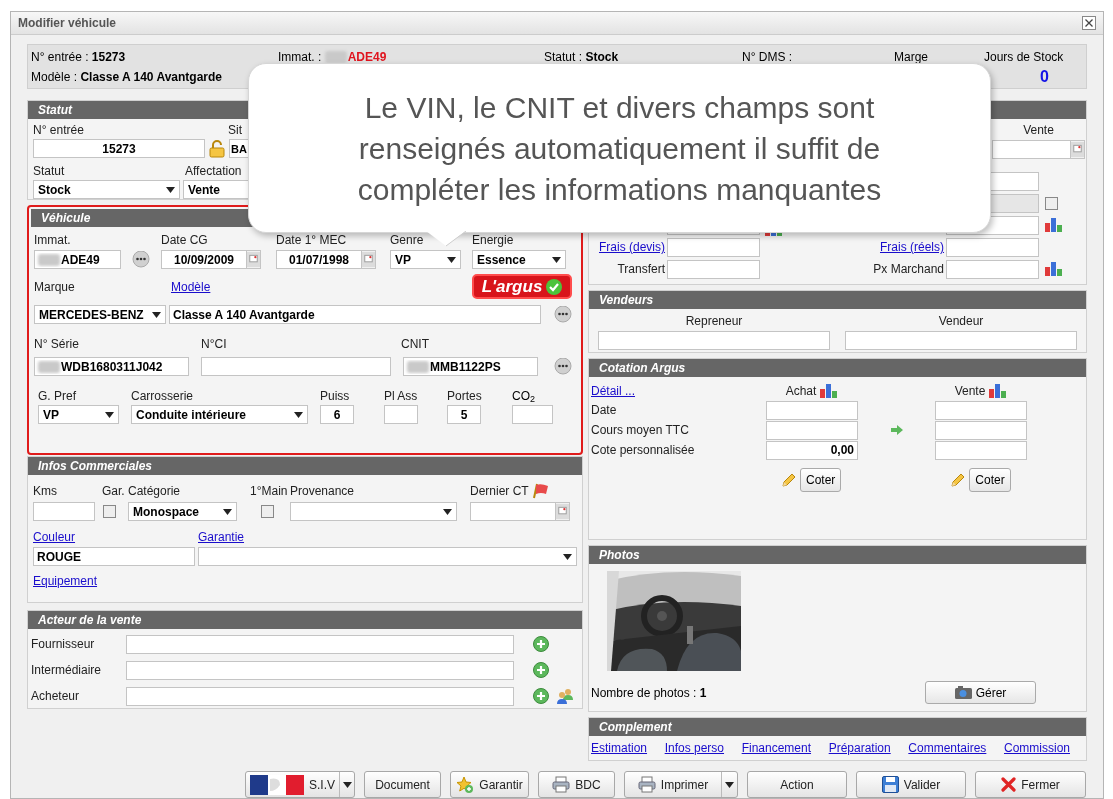  Describe the element at coordinates (337, 414) in the screenshot. I see `text-field: 6` at that location.